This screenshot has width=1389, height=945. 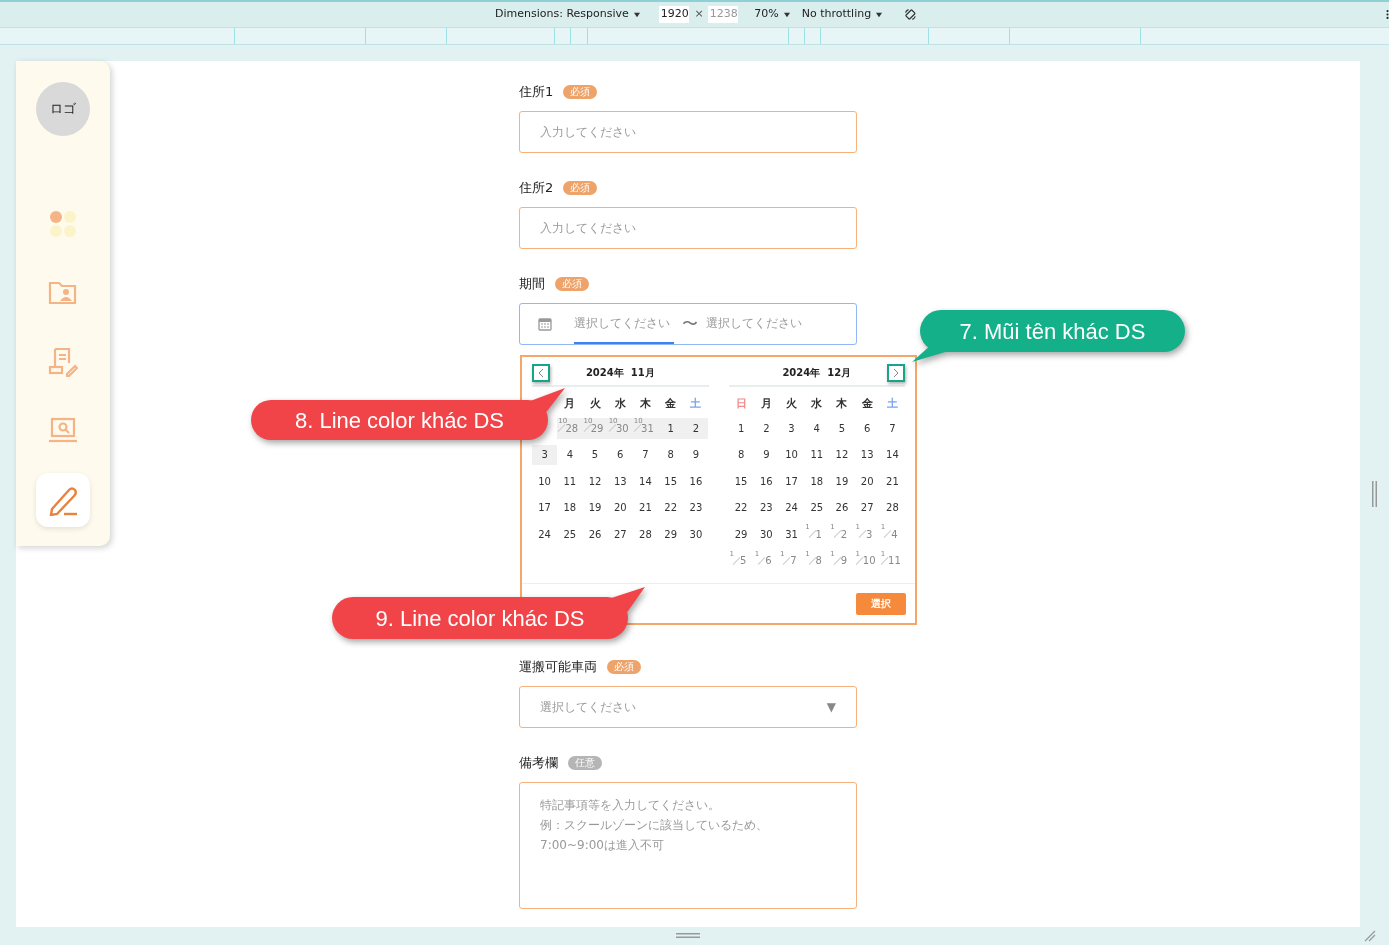 What do you see at coordinates (602, 845) in the screenshot?
I see `placeholder-text: 7:00~9:00は進入不可` at bounding box center [602, 845].